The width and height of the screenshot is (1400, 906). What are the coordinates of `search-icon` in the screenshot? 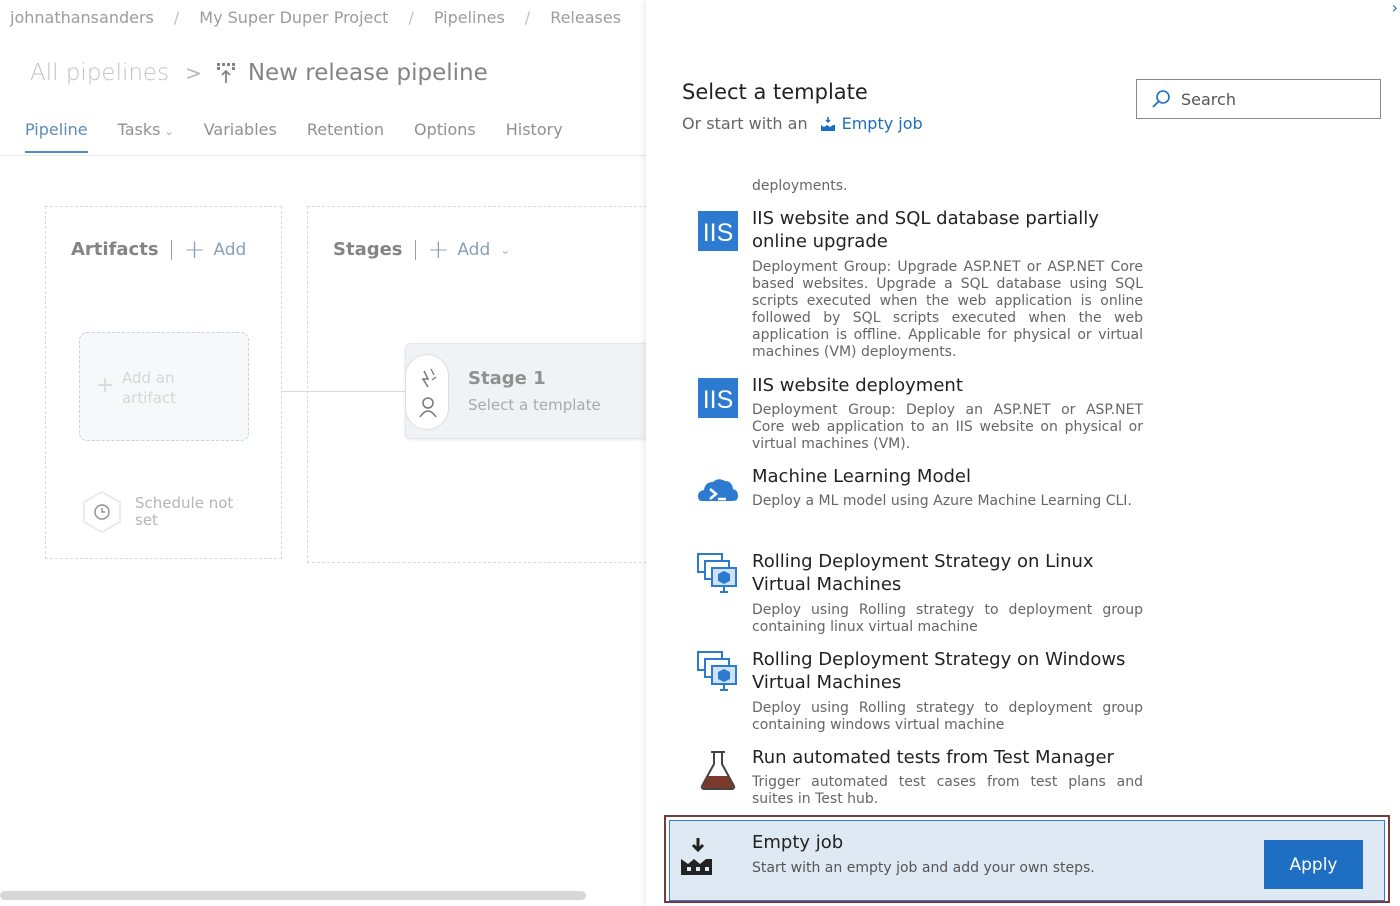 It's located at (1161, 99).